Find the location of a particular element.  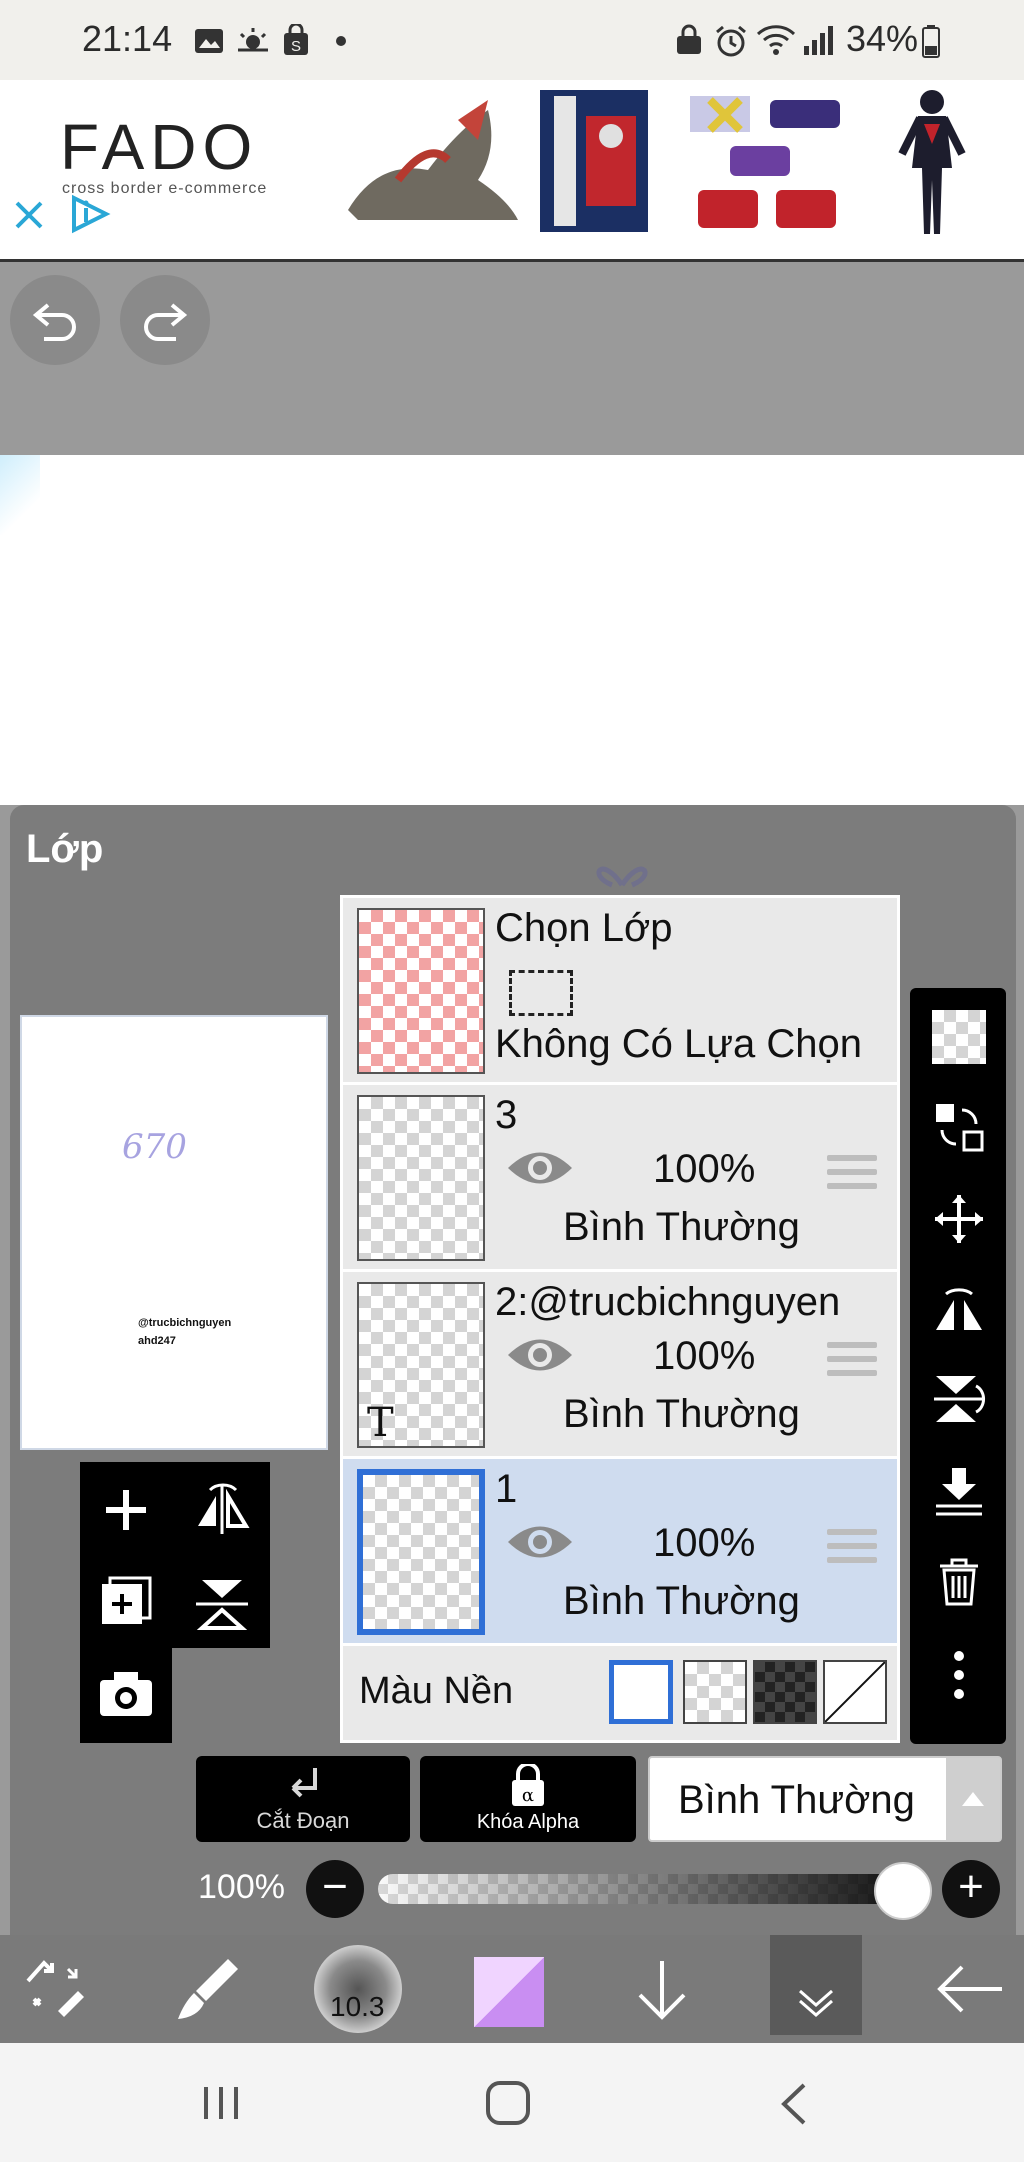

product-figure-image is located at coordinates (433, 162).